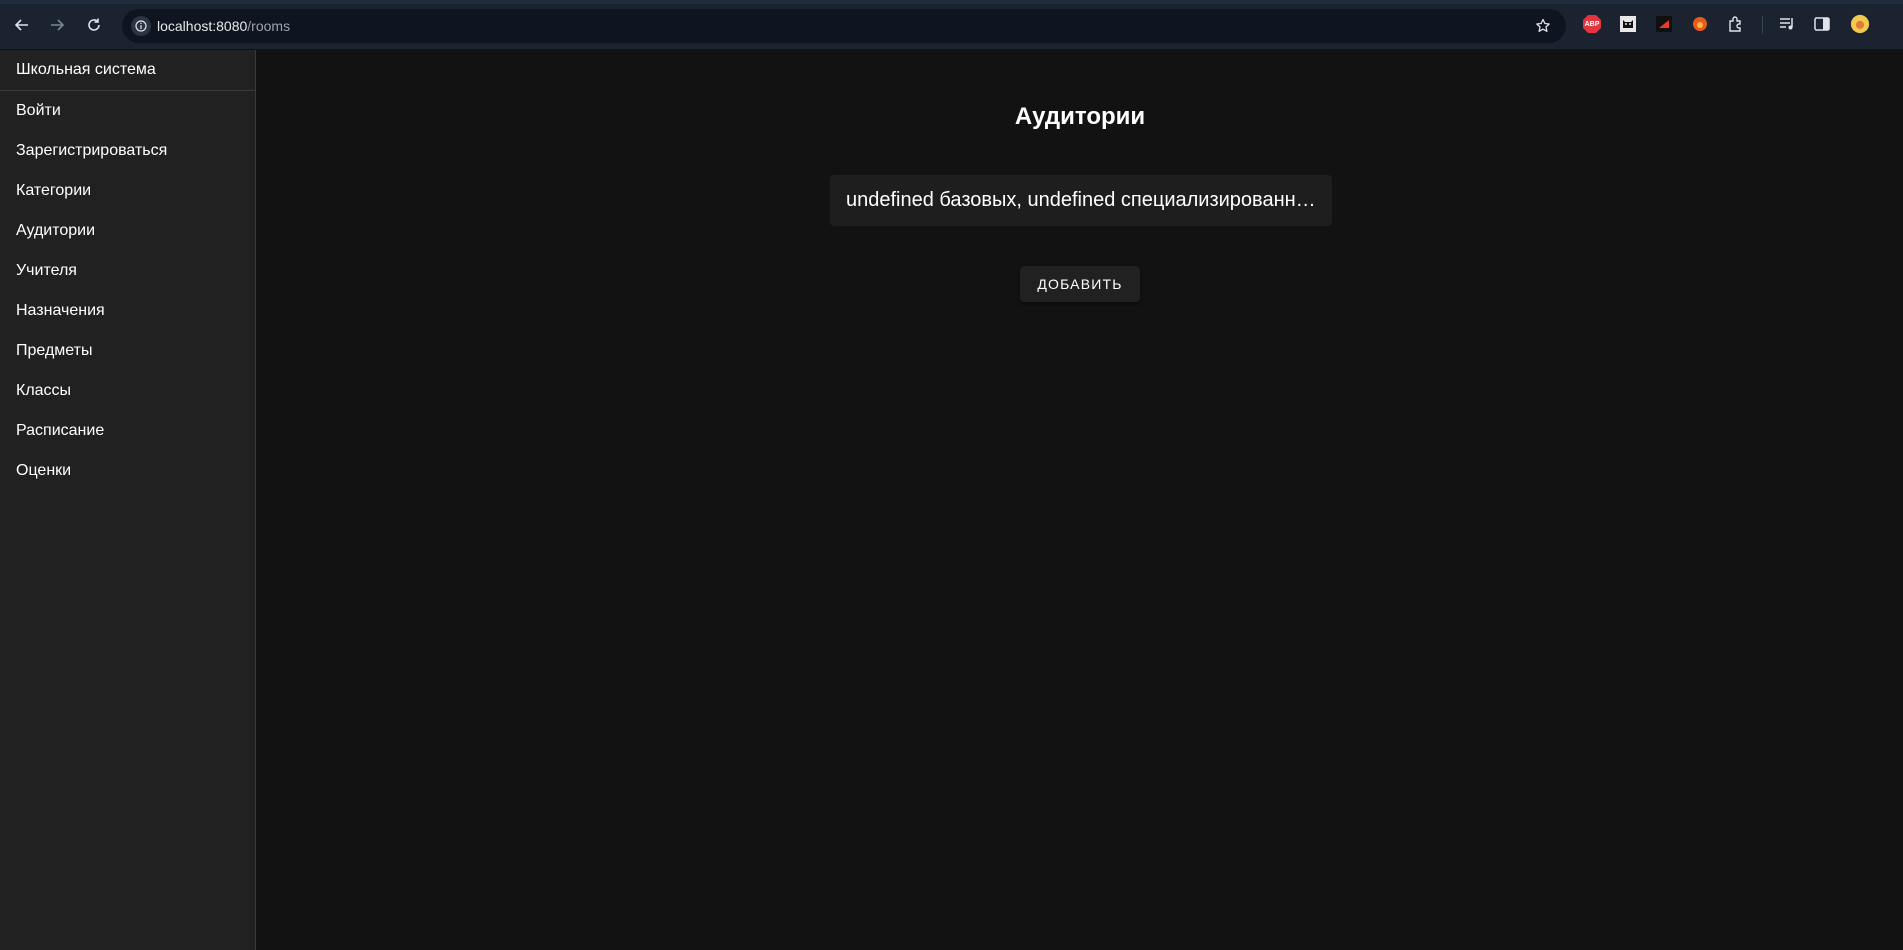  What do you see at coordinates (141, 26) in the screenshot?
I see `site-info-icon` at bounding box center [141, 26].